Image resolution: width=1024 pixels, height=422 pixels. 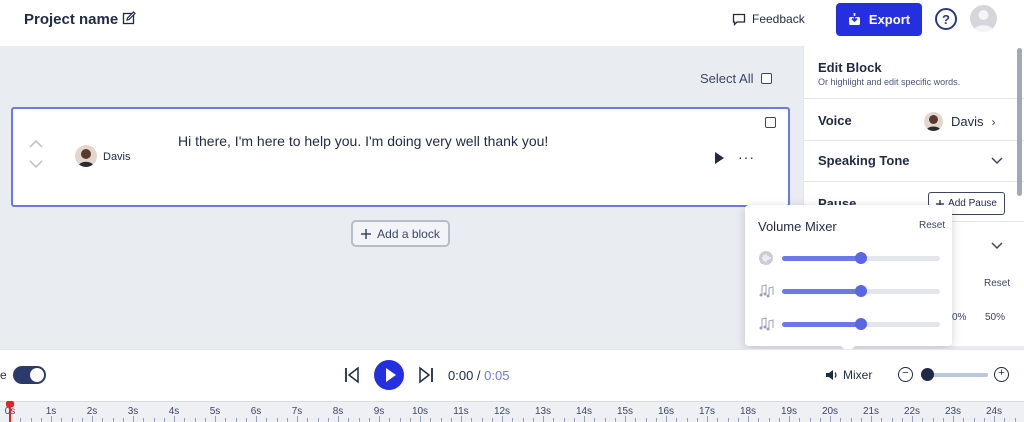 What do you see at coordinates (36, 164) in the screenshot?
I see `move-down-icon` at bounding box center [36, 164].